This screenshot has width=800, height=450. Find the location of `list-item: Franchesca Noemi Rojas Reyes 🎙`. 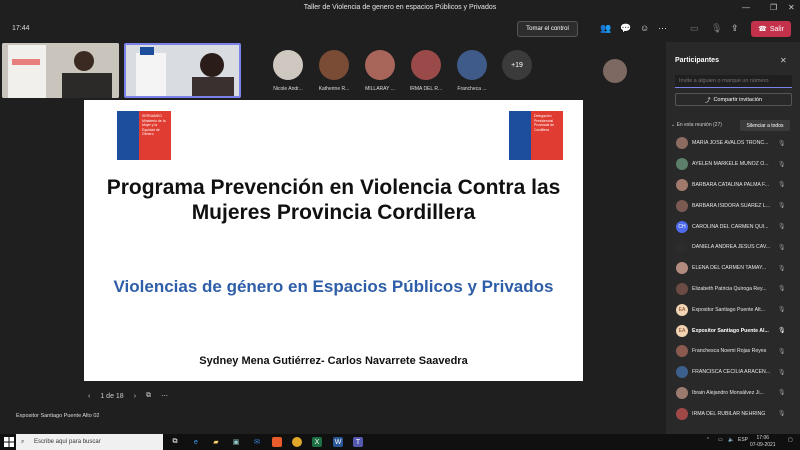

list-item: Franchesca Noemi Rojas Reyes 🎙 is located at coordinates (733, 351).